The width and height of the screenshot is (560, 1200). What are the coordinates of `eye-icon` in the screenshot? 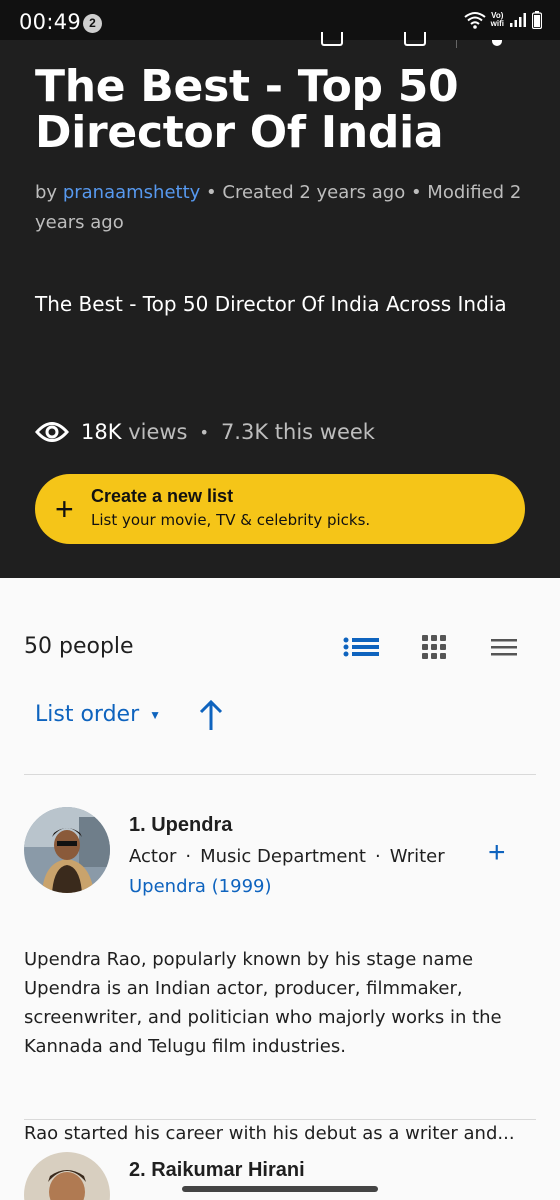 It's located at (52, 432).